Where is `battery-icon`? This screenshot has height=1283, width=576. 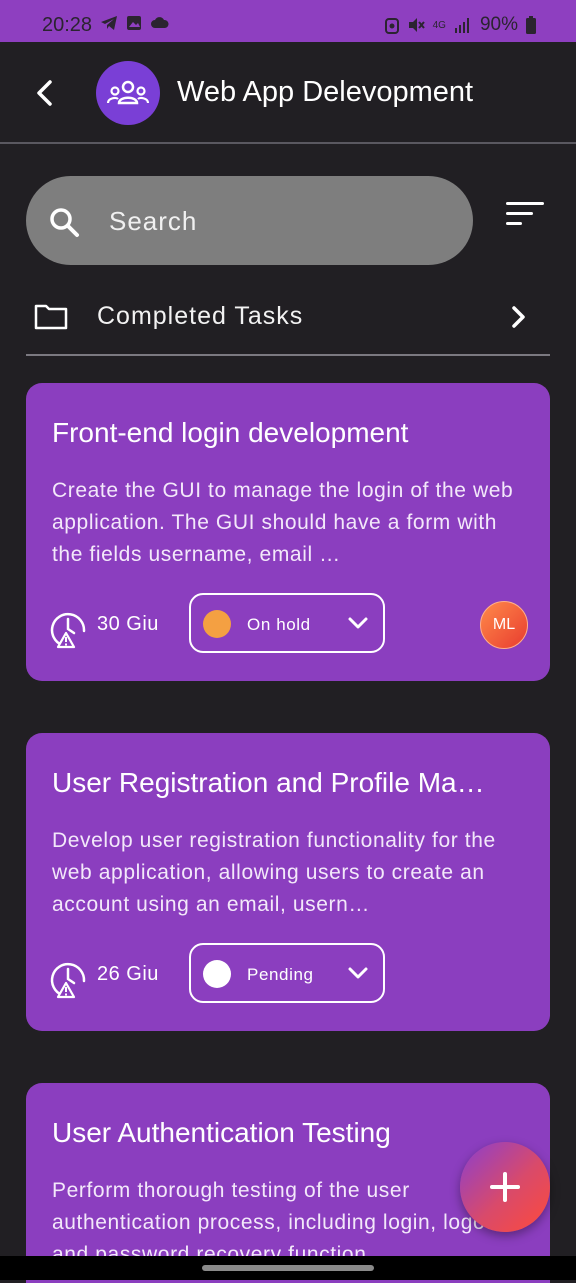
battery-icon is located at coordinates (531, 25).